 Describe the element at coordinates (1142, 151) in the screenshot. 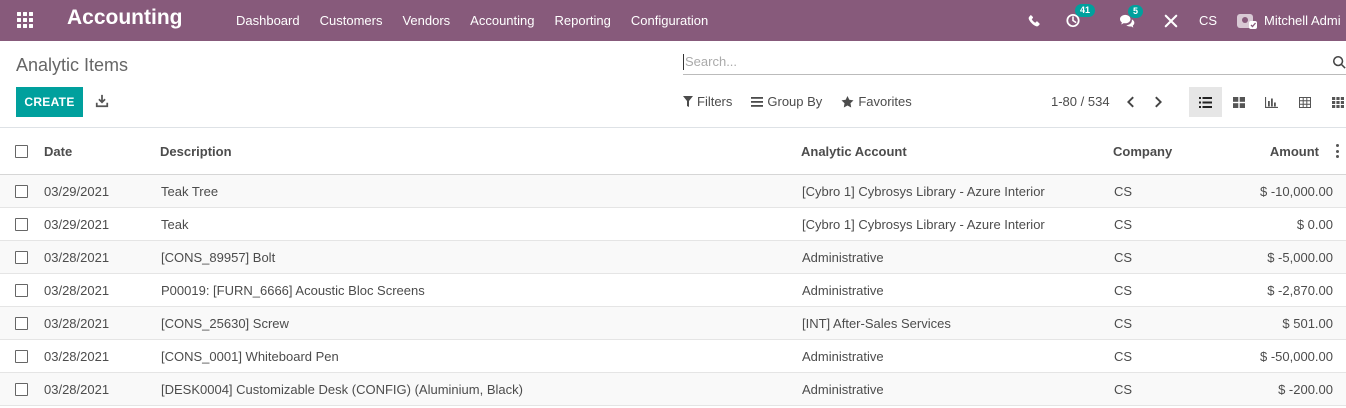

I see `column-header-company: Company` at that location.